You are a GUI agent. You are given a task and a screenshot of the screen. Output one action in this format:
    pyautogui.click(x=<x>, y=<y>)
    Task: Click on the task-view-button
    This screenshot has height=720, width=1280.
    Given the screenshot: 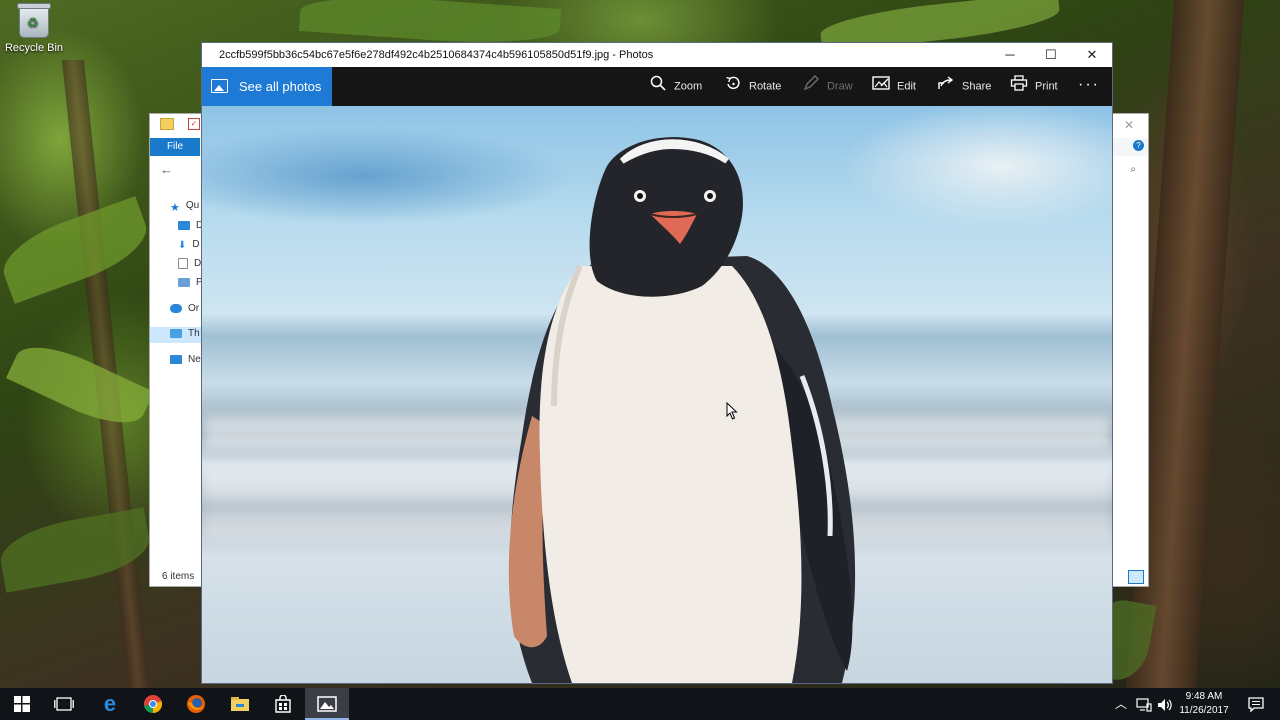 What is the action you would take?
    pyautogui.click(x=64, y=704)
    